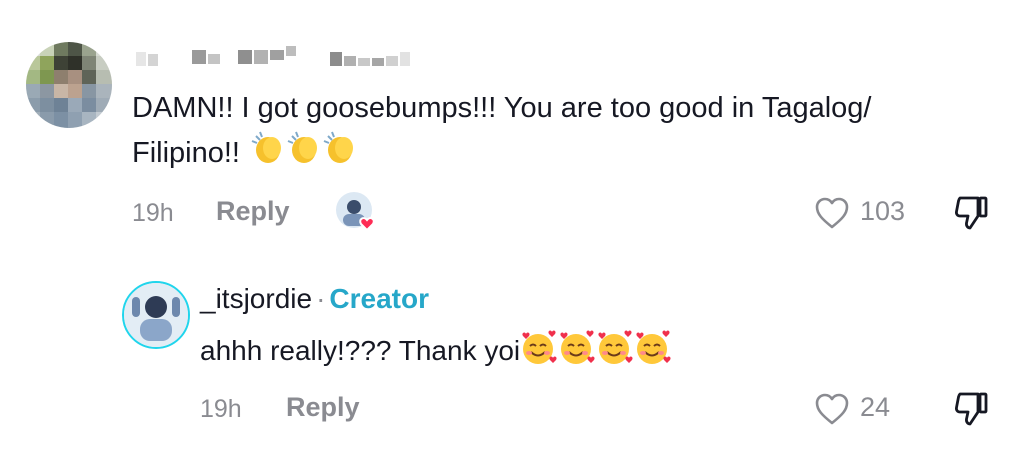  What do you see at coordinates (883, 211) in the screenshot?
I see `like-count: 103` at bounding box center [883, 211].